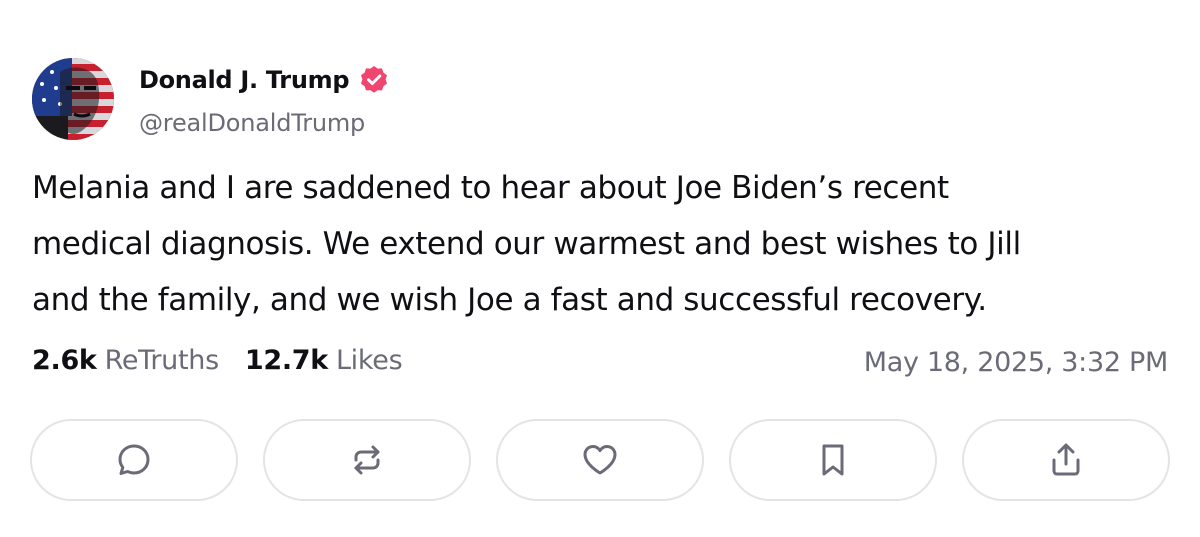  I want to click on likes-count: 12.7k, so click(286, 360).